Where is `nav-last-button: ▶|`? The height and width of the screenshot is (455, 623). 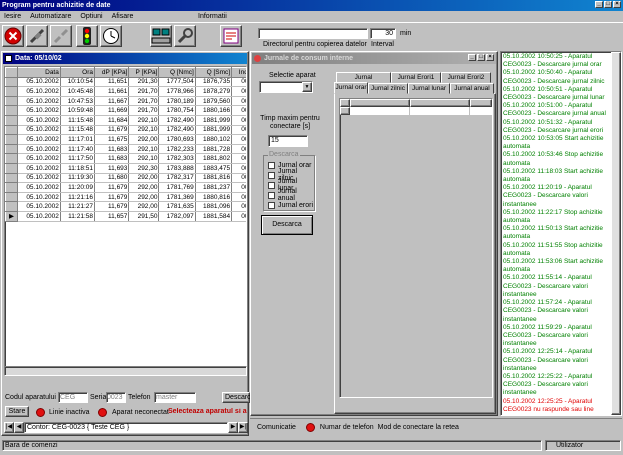 nav-last-button: ▶| is located at coordinates (243, 427).